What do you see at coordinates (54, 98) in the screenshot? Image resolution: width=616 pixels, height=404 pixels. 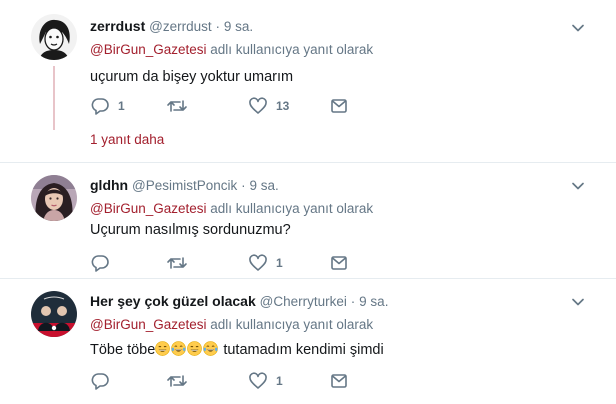 I see `thread-connector` at bounding box center [54, 98].